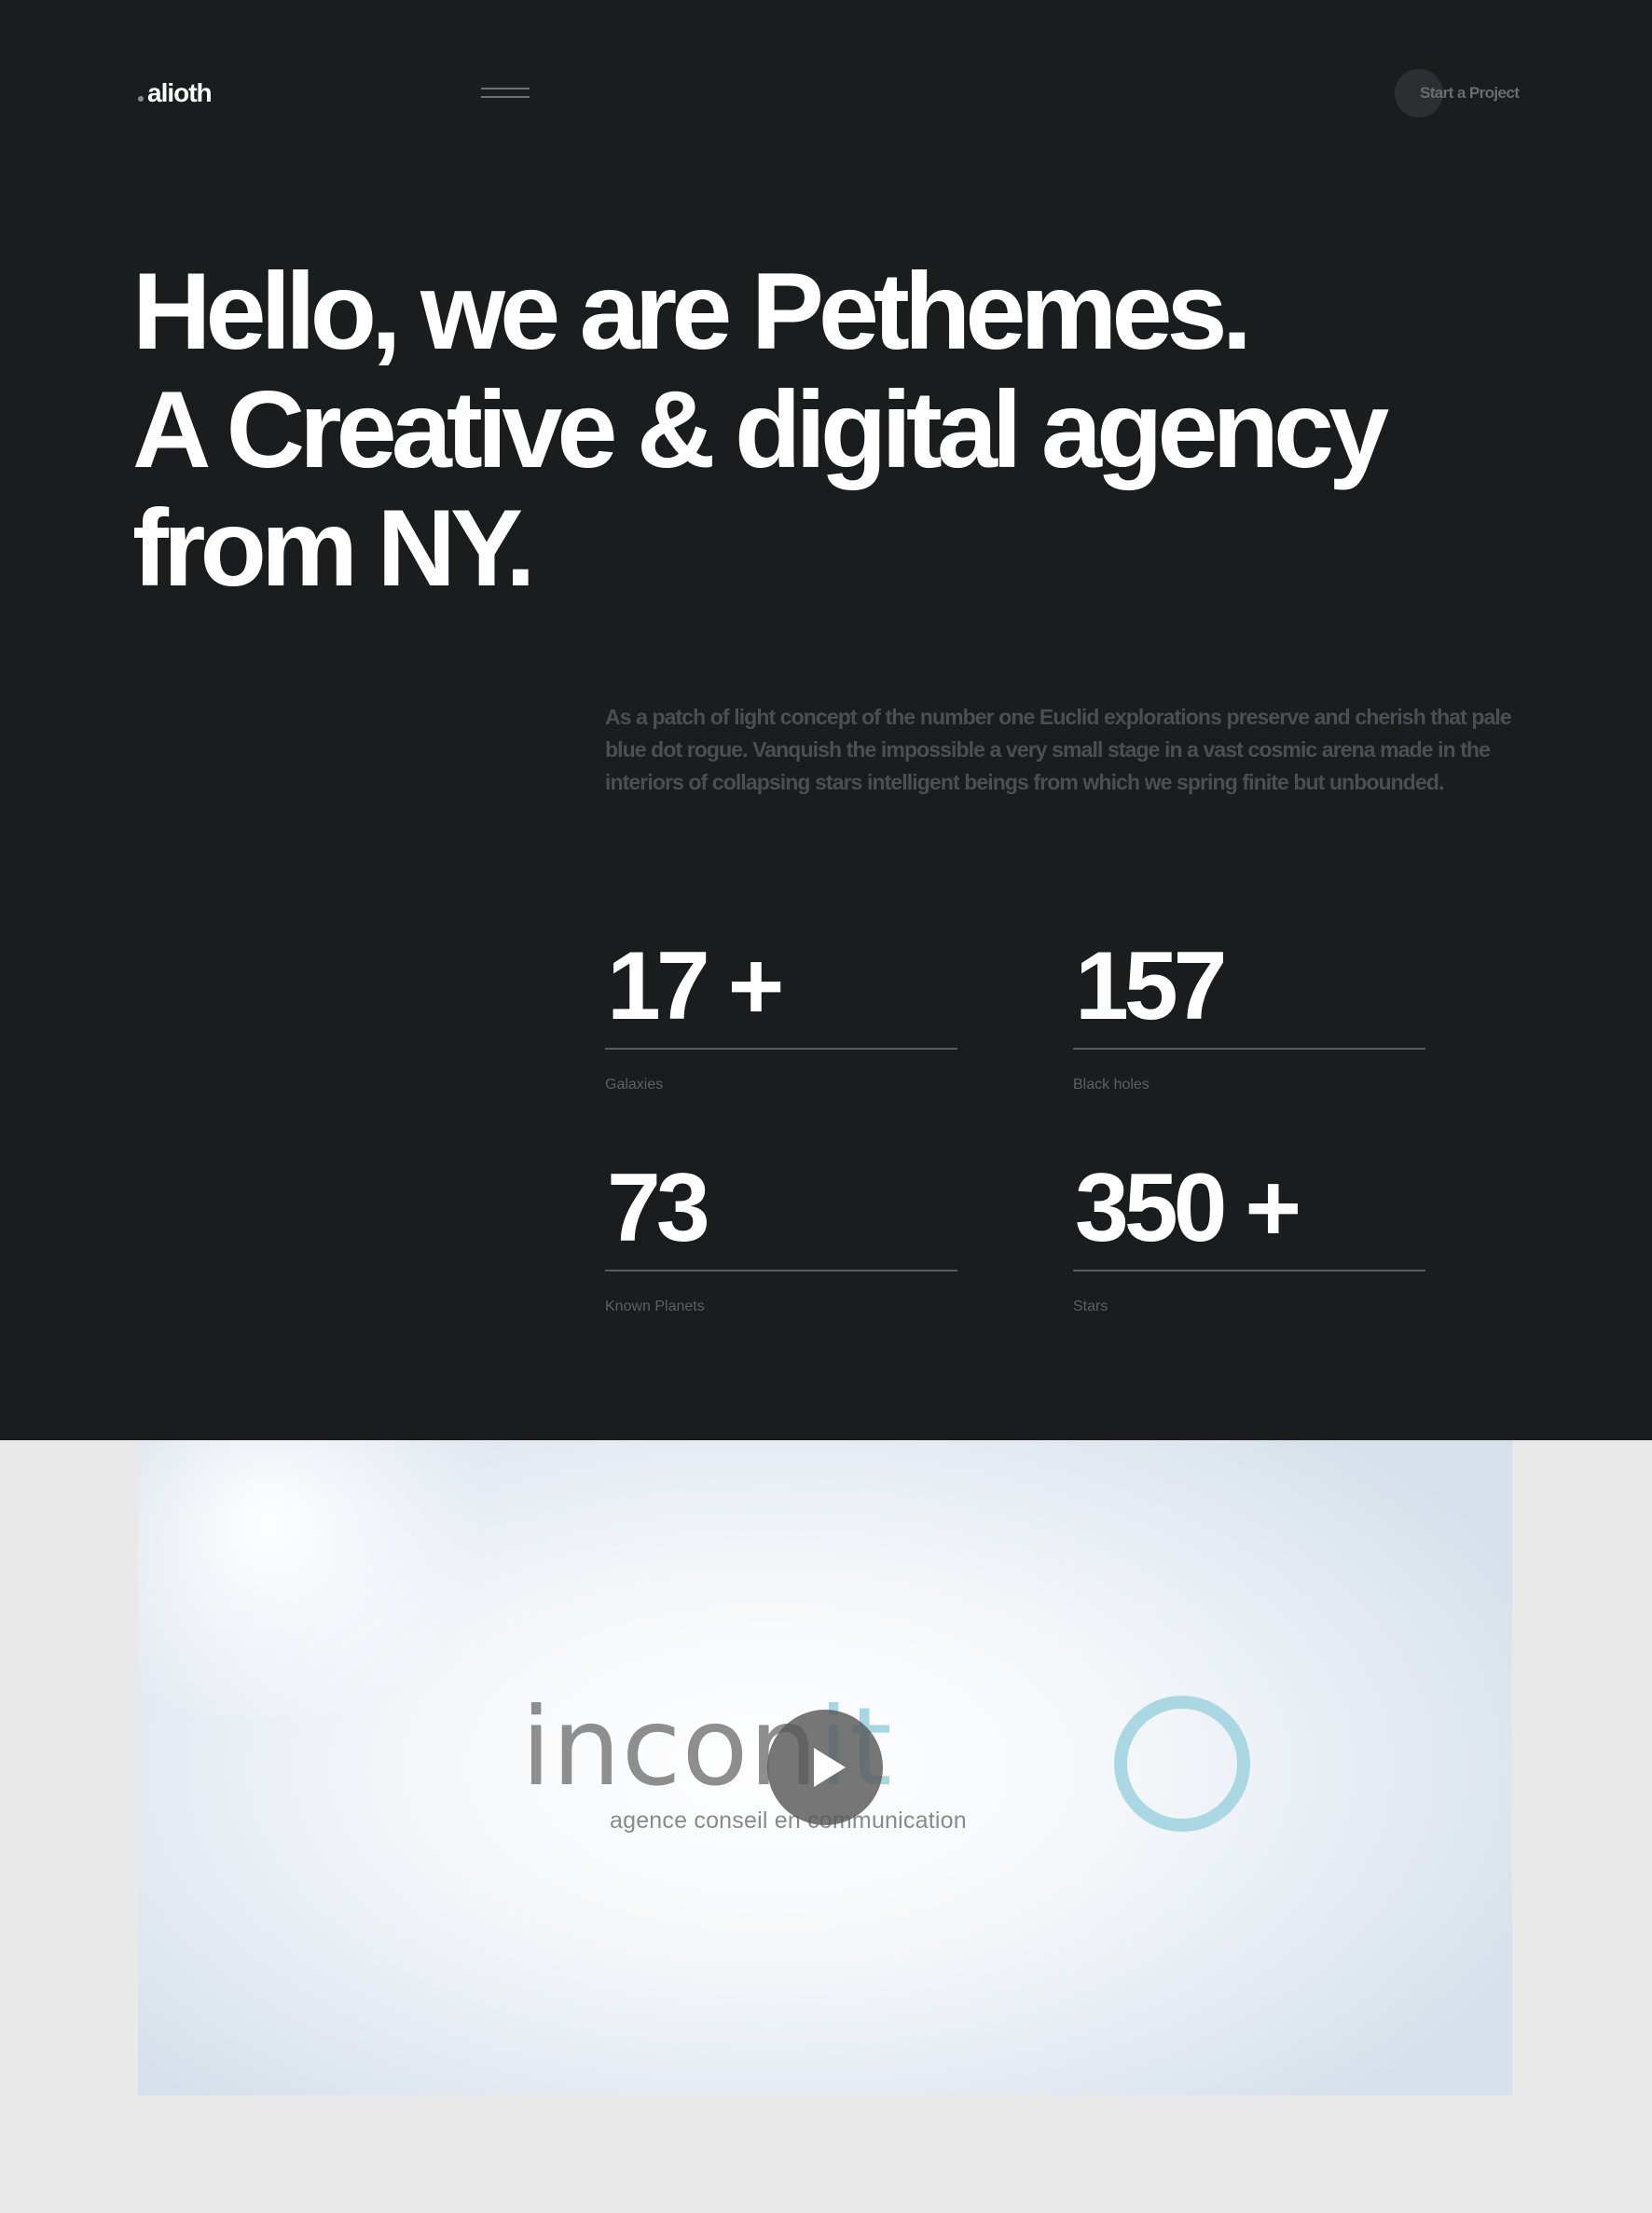 The image size is (1652, 2213). I want to click on hamburger-icon-bar, so click(506, 97).